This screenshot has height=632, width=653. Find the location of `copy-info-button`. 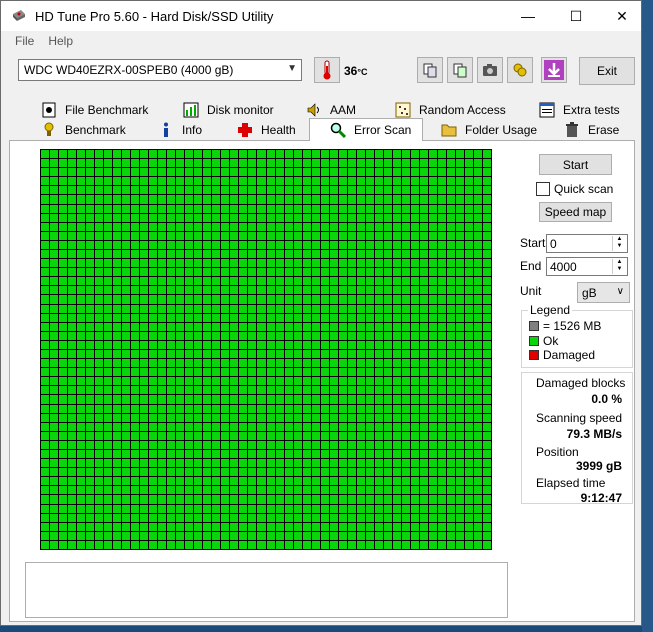

copy-info-button is located at coordinates (430, 70).